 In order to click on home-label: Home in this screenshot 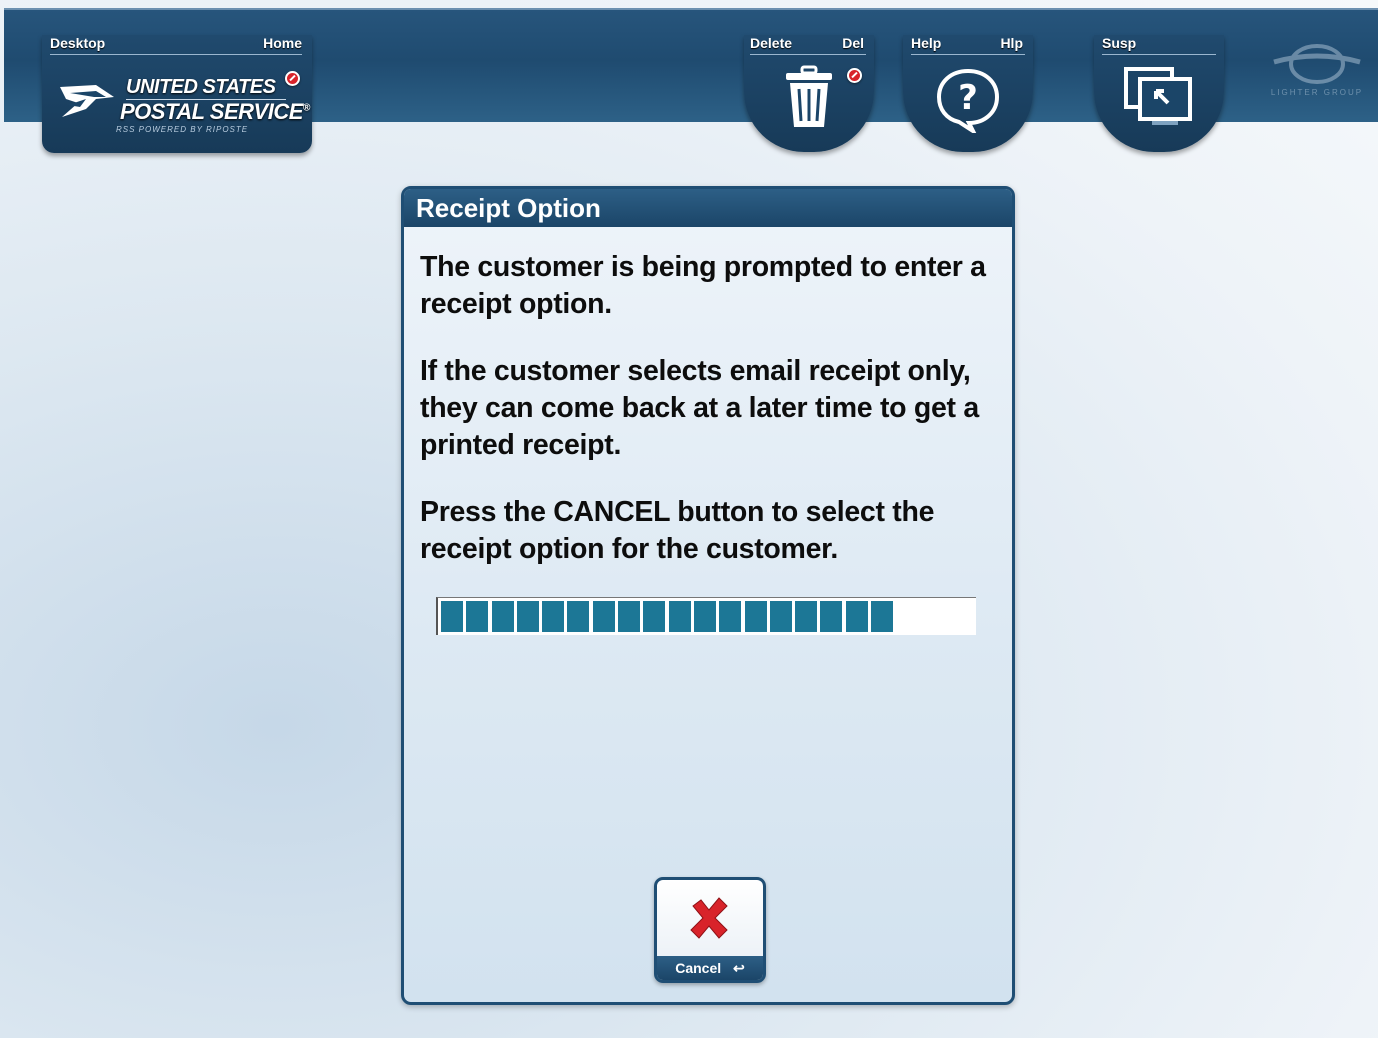, I will do `click(282, 43)`.